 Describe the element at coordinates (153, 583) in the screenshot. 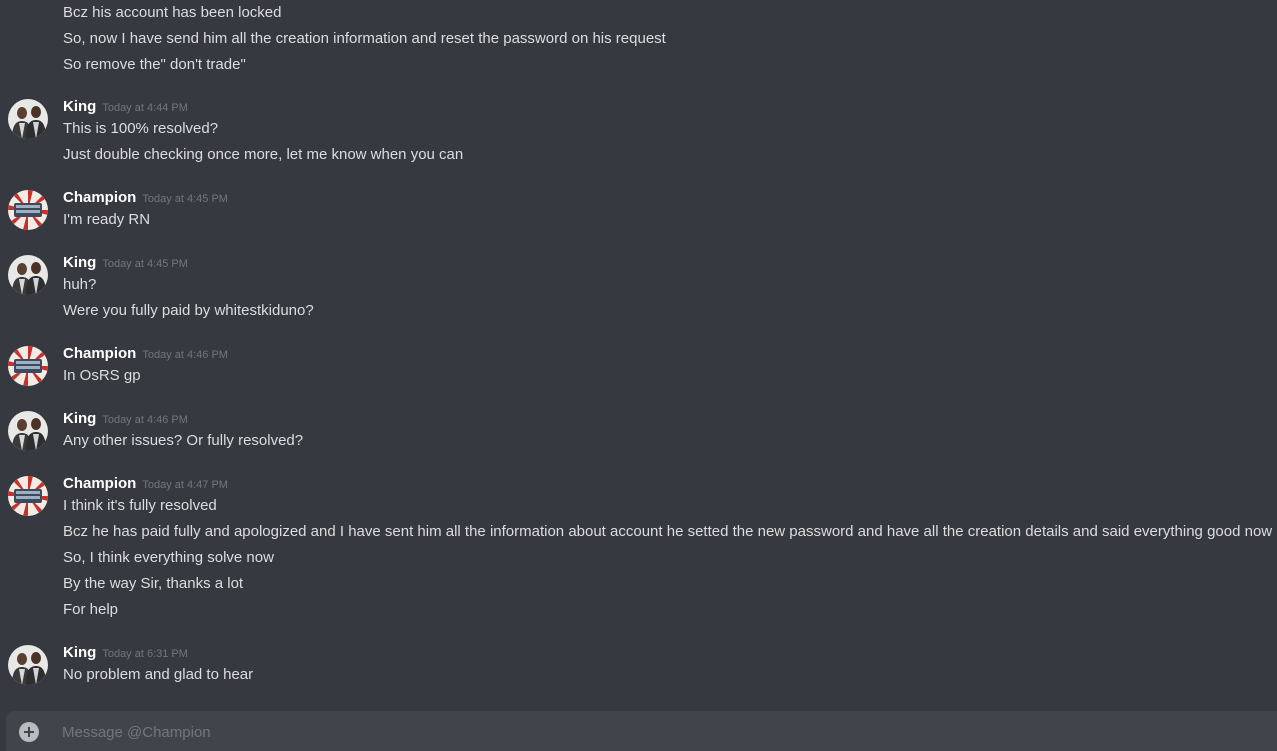

I see `message-line: By the way Sir, thanks a lot` at that location.